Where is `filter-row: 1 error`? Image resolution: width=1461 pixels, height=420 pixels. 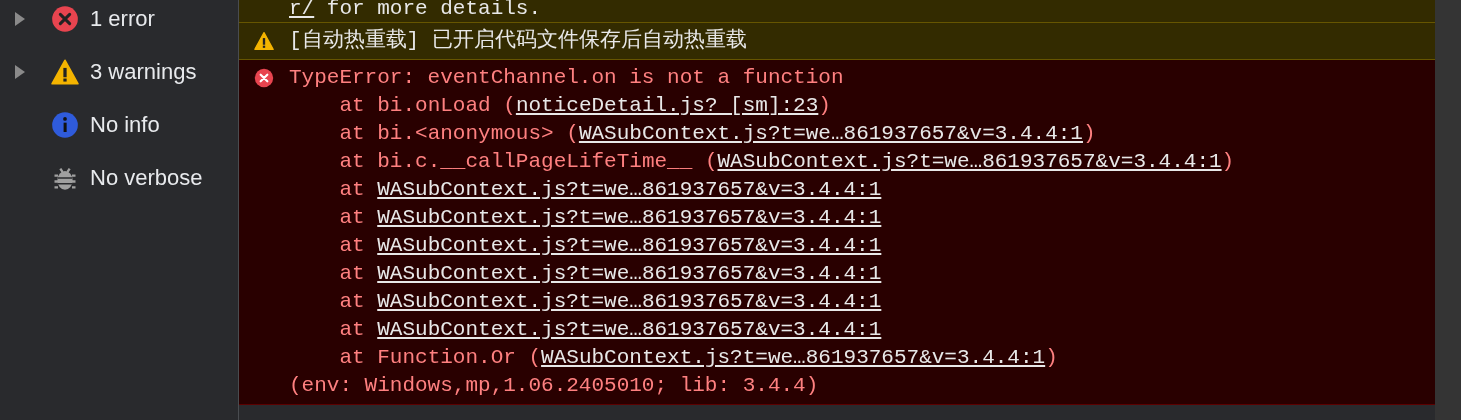 filter-row: 1 error is located at coordinates (119, 21).